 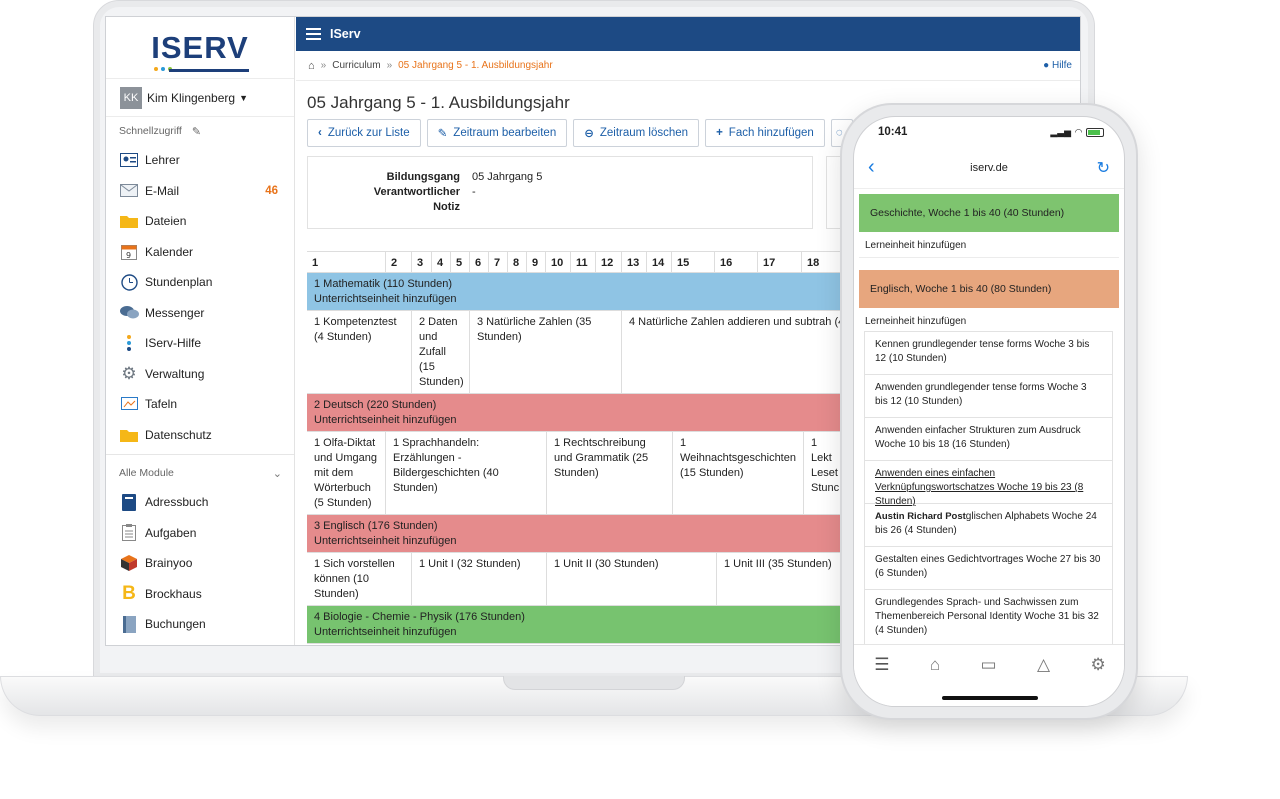 What do you see at coordinates (546, 352) in the screenshot?
I see `unit-cell: 3 Natürliche Zahlen (35 Stunden)` at bounding box center [546, 352].